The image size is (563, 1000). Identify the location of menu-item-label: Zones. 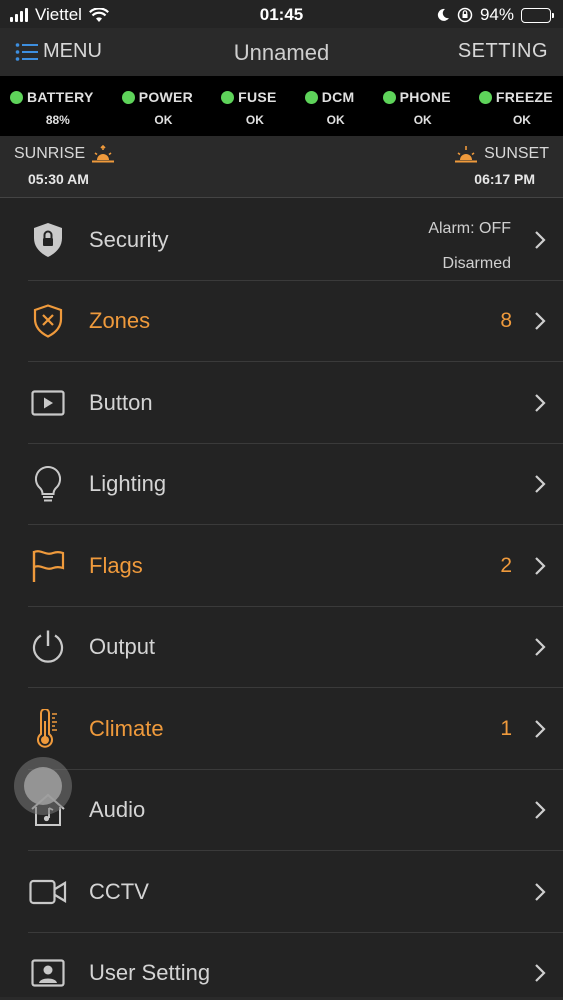
(120, 321).